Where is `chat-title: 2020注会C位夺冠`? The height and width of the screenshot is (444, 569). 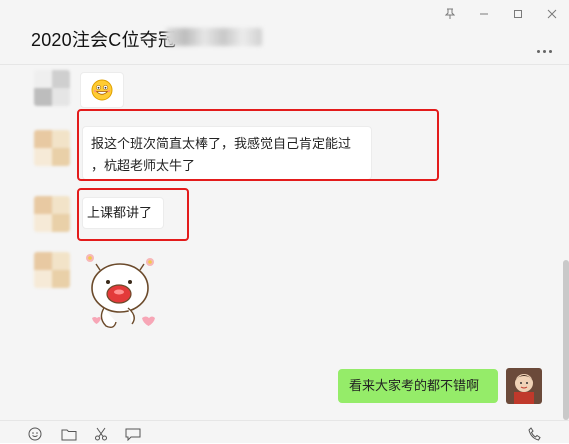
chat-title: 2020注会C位夺冠 is located at coordinates (104, 40).